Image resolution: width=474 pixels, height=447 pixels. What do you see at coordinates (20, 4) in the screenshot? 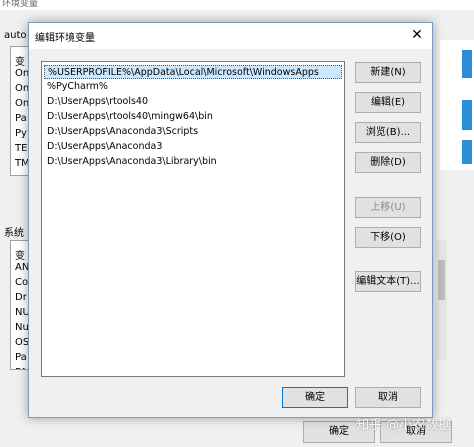
I see `bg-window-title: 环境变量` at bounding box center [20, 4].